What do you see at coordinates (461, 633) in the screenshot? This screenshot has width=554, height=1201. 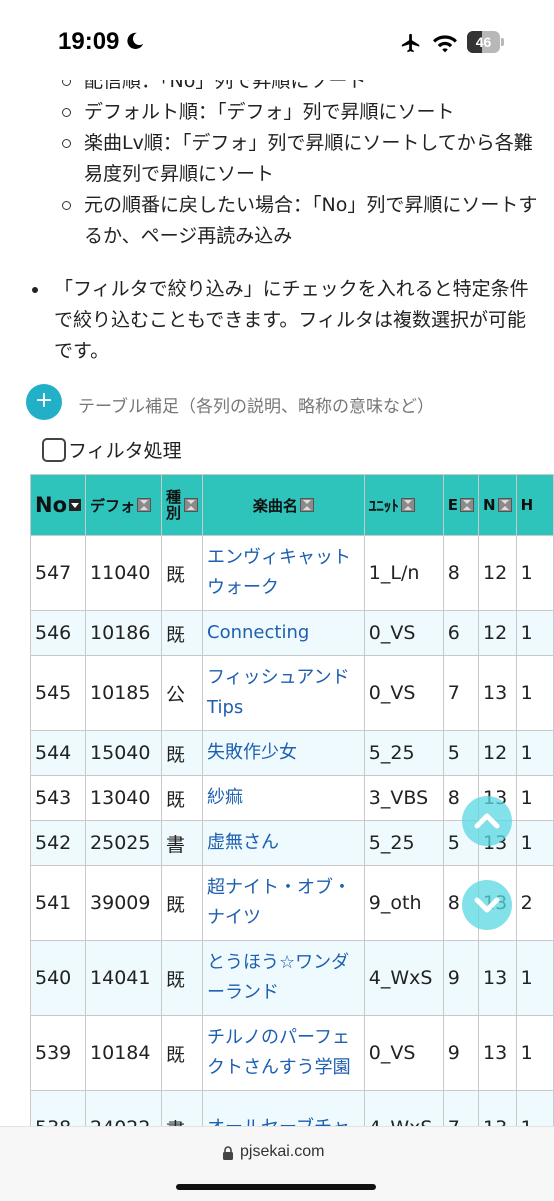 I see `cell-easy: 6` at bounding box center [461, 633].